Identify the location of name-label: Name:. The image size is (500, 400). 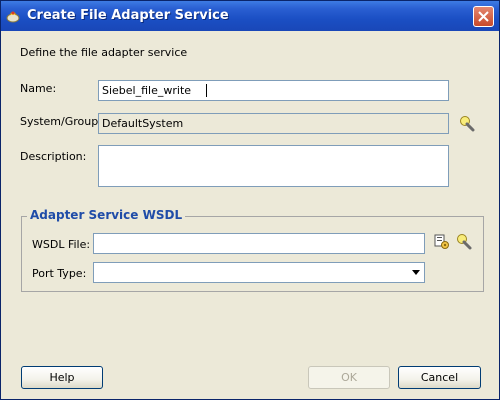
(38, 88).